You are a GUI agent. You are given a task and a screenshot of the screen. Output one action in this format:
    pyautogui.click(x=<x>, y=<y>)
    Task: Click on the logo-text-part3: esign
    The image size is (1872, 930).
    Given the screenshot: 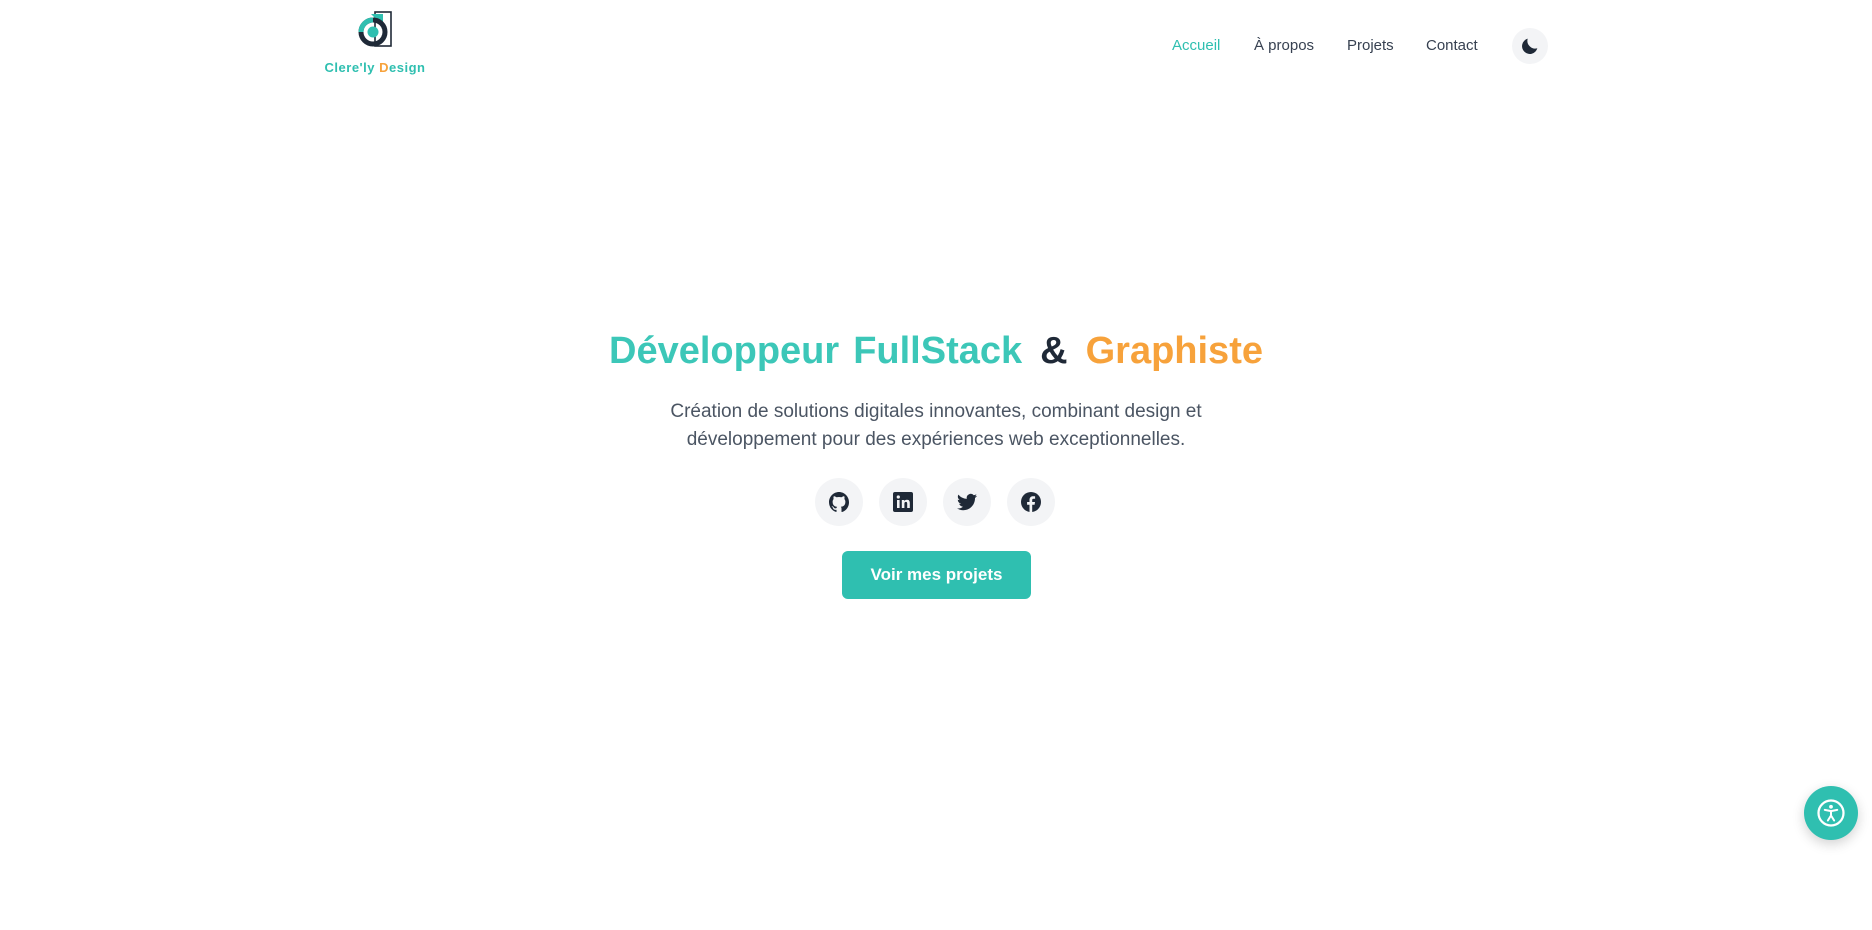 What is the action you would take?
    pyautogui.click(x=407, y=67)
    